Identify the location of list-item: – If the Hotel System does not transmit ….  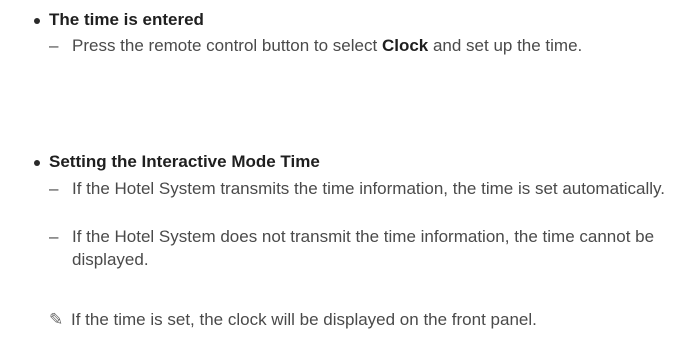
(359, 248).